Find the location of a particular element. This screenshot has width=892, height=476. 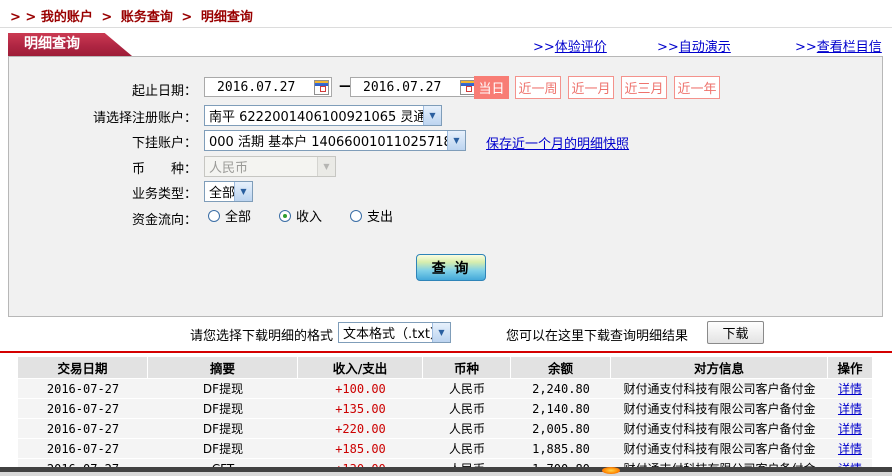

table-header-row: 交易日期 摘要 收入/支出 币种 余额 对方信息 操作 is located at coordinates (445, 367).